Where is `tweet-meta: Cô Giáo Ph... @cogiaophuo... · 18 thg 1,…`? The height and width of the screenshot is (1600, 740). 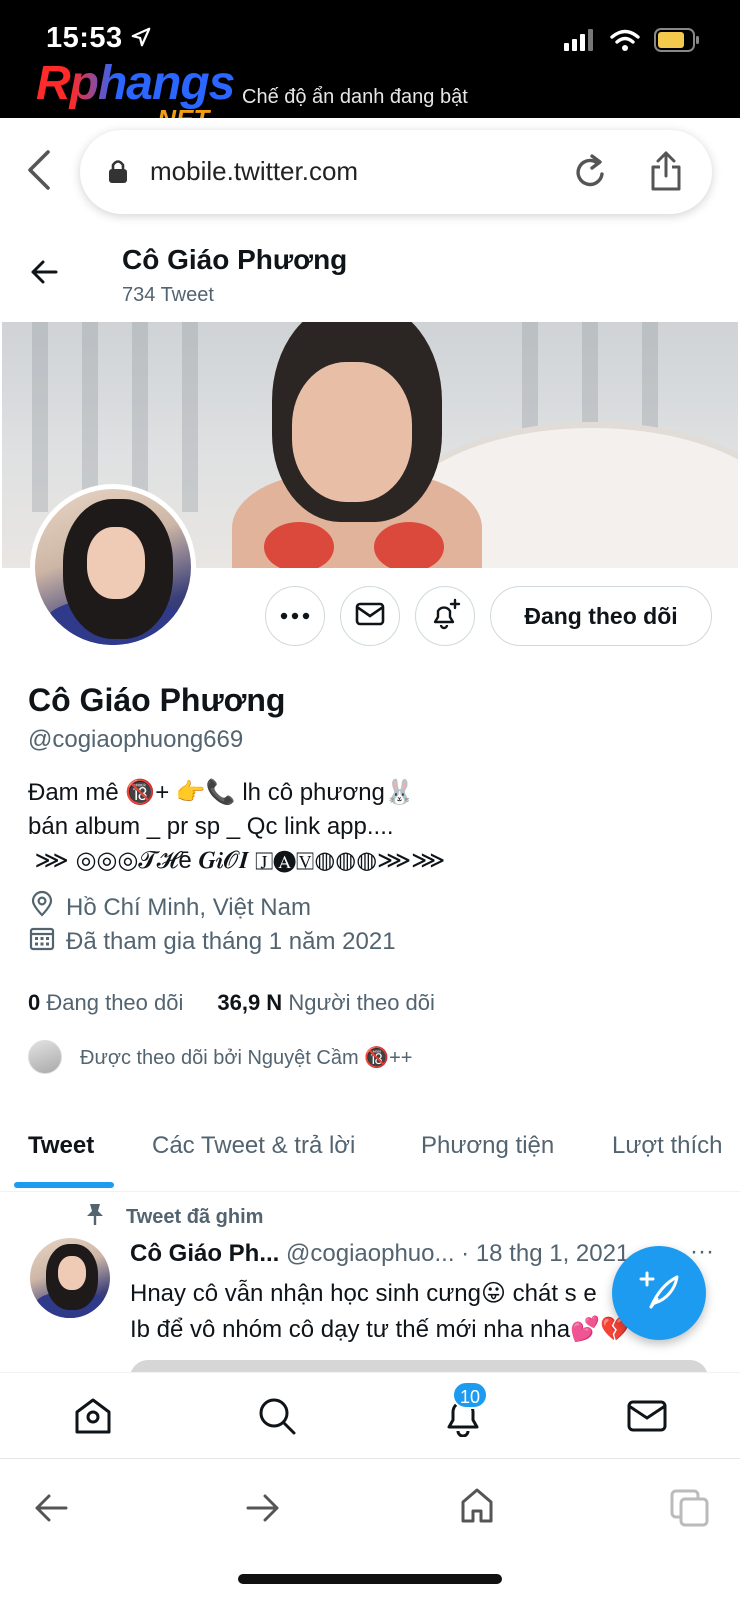 tweet-meta: Cô Giáo Ph... @cogiaophuo... · 18 thg 1,… is located at coordinates (410, 1254).